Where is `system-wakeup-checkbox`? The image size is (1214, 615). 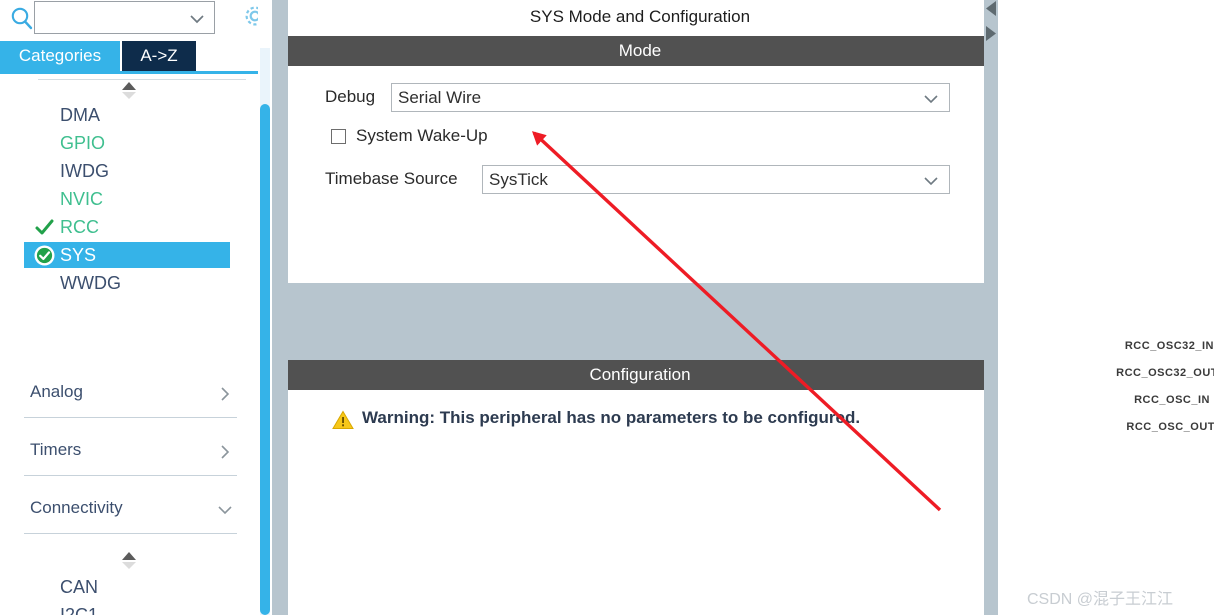 system-wakeup-checkbox is located at coordinates (338, 136).